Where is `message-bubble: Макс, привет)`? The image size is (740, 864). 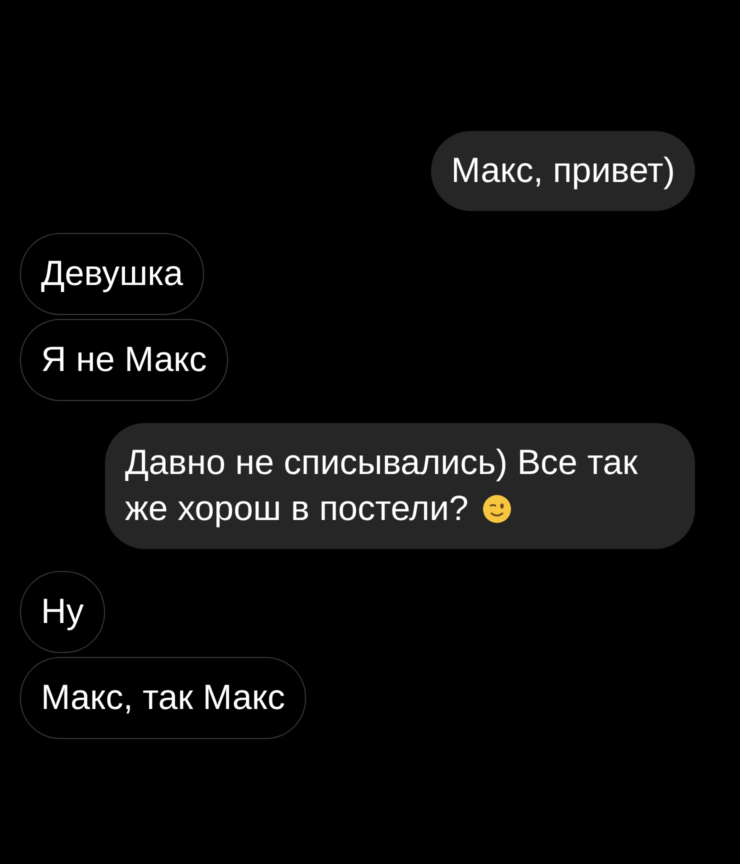 message-bubble: Макс, привет) is located at coordinates (563, 171).